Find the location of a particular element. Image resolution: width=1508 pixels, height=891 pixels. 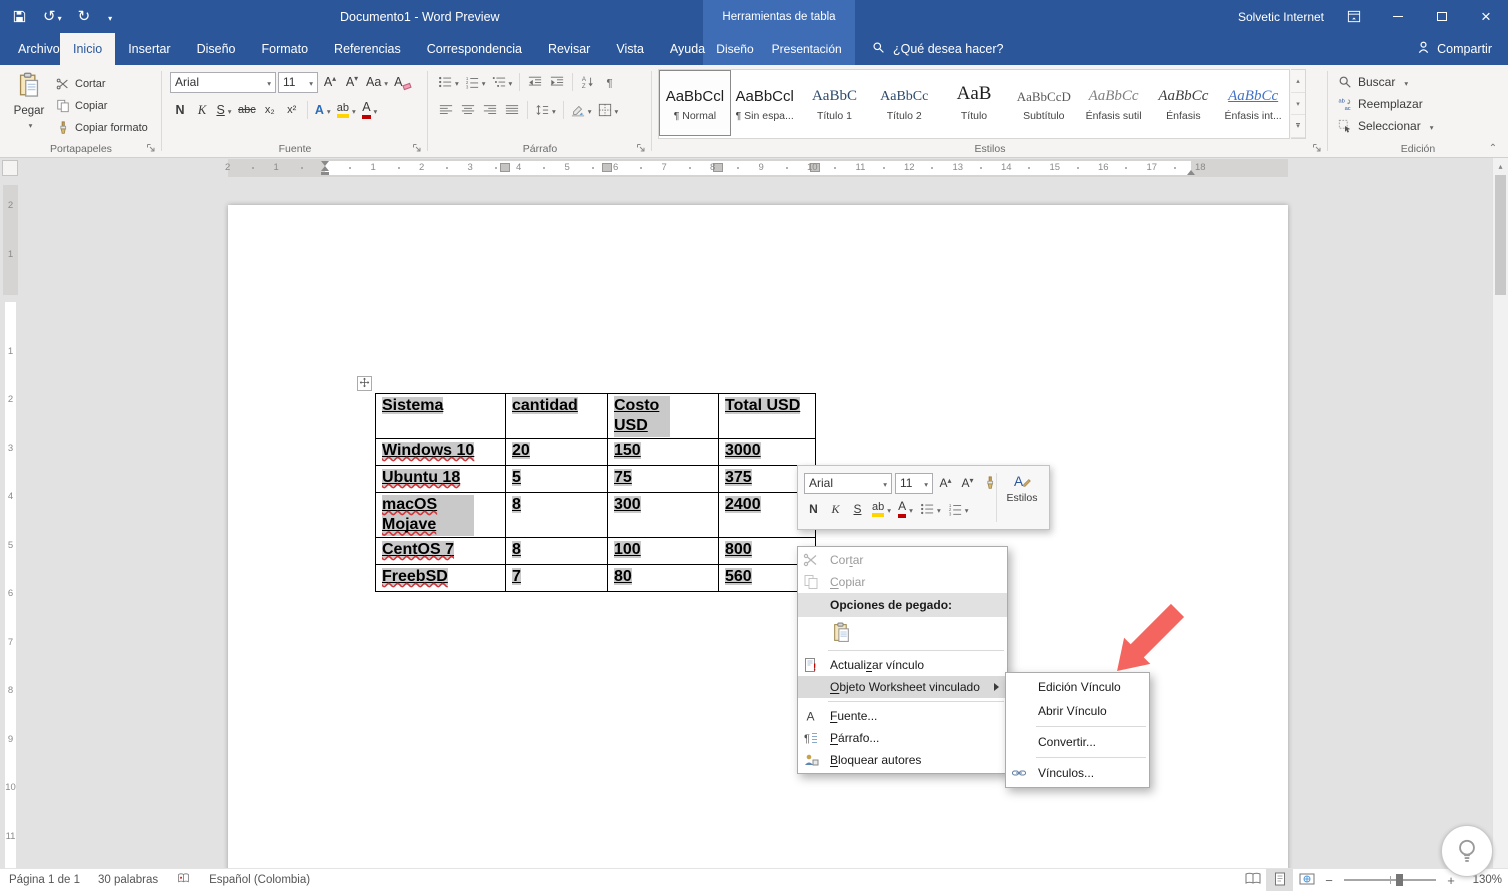

clipboard-dialog-launcher is located at coordinates (151, 148).